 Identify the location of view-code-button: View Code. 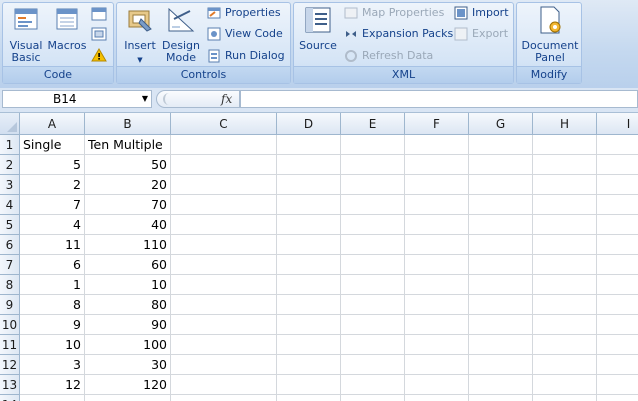
(245, 34).